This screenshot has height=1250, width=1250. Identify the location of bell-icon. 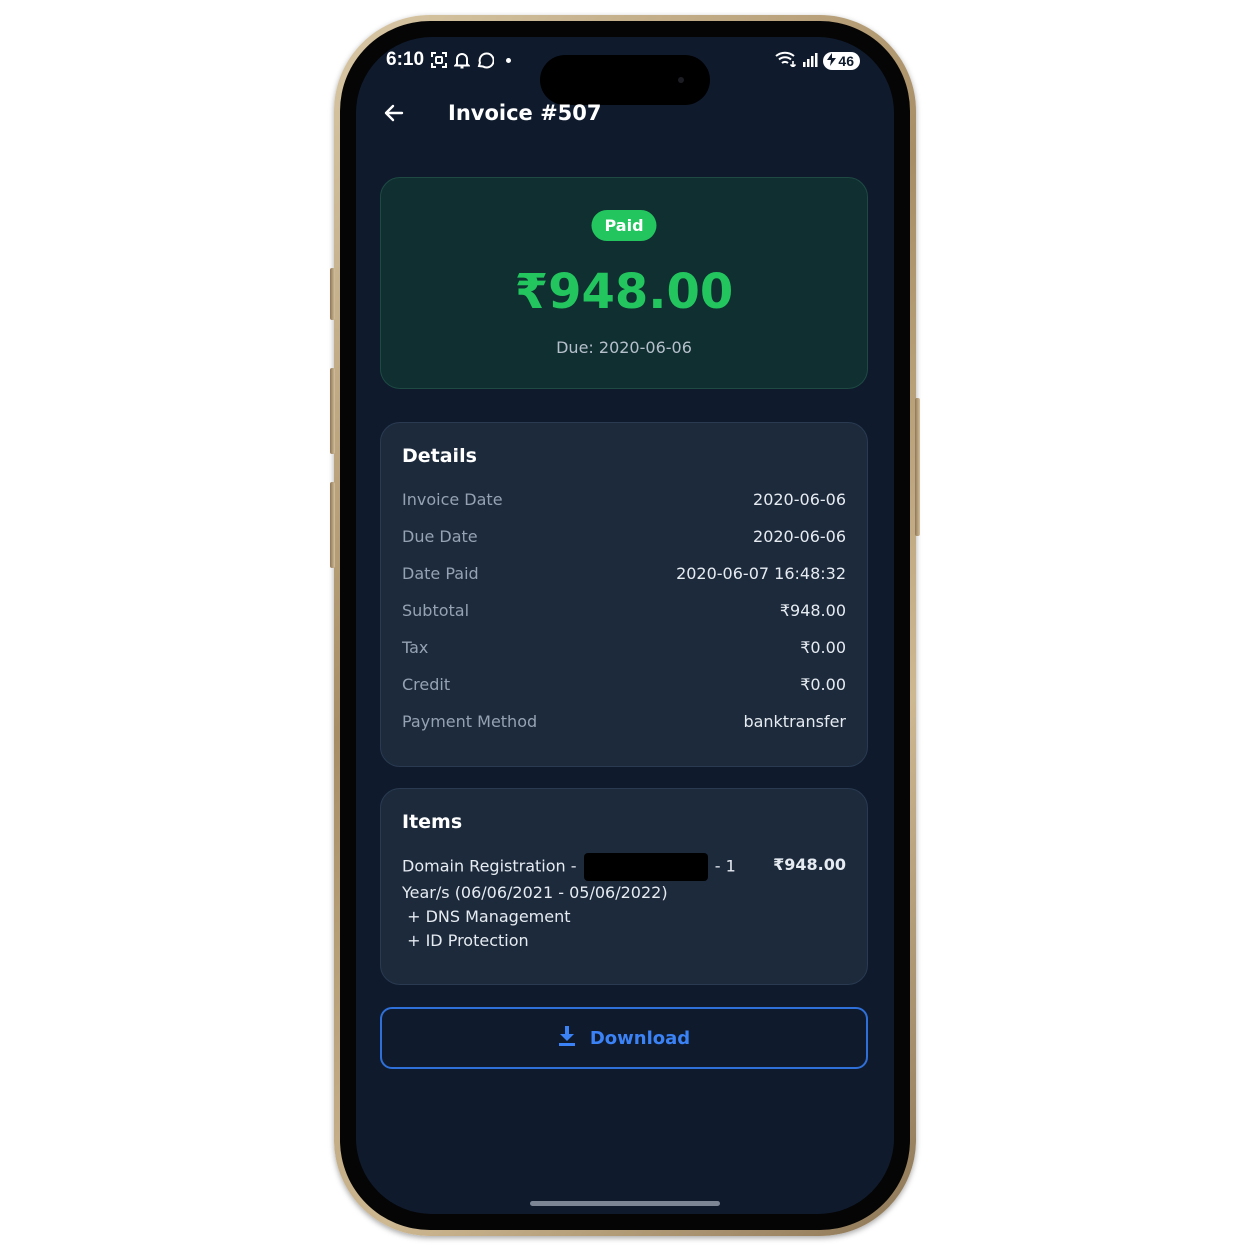
(462, 60).